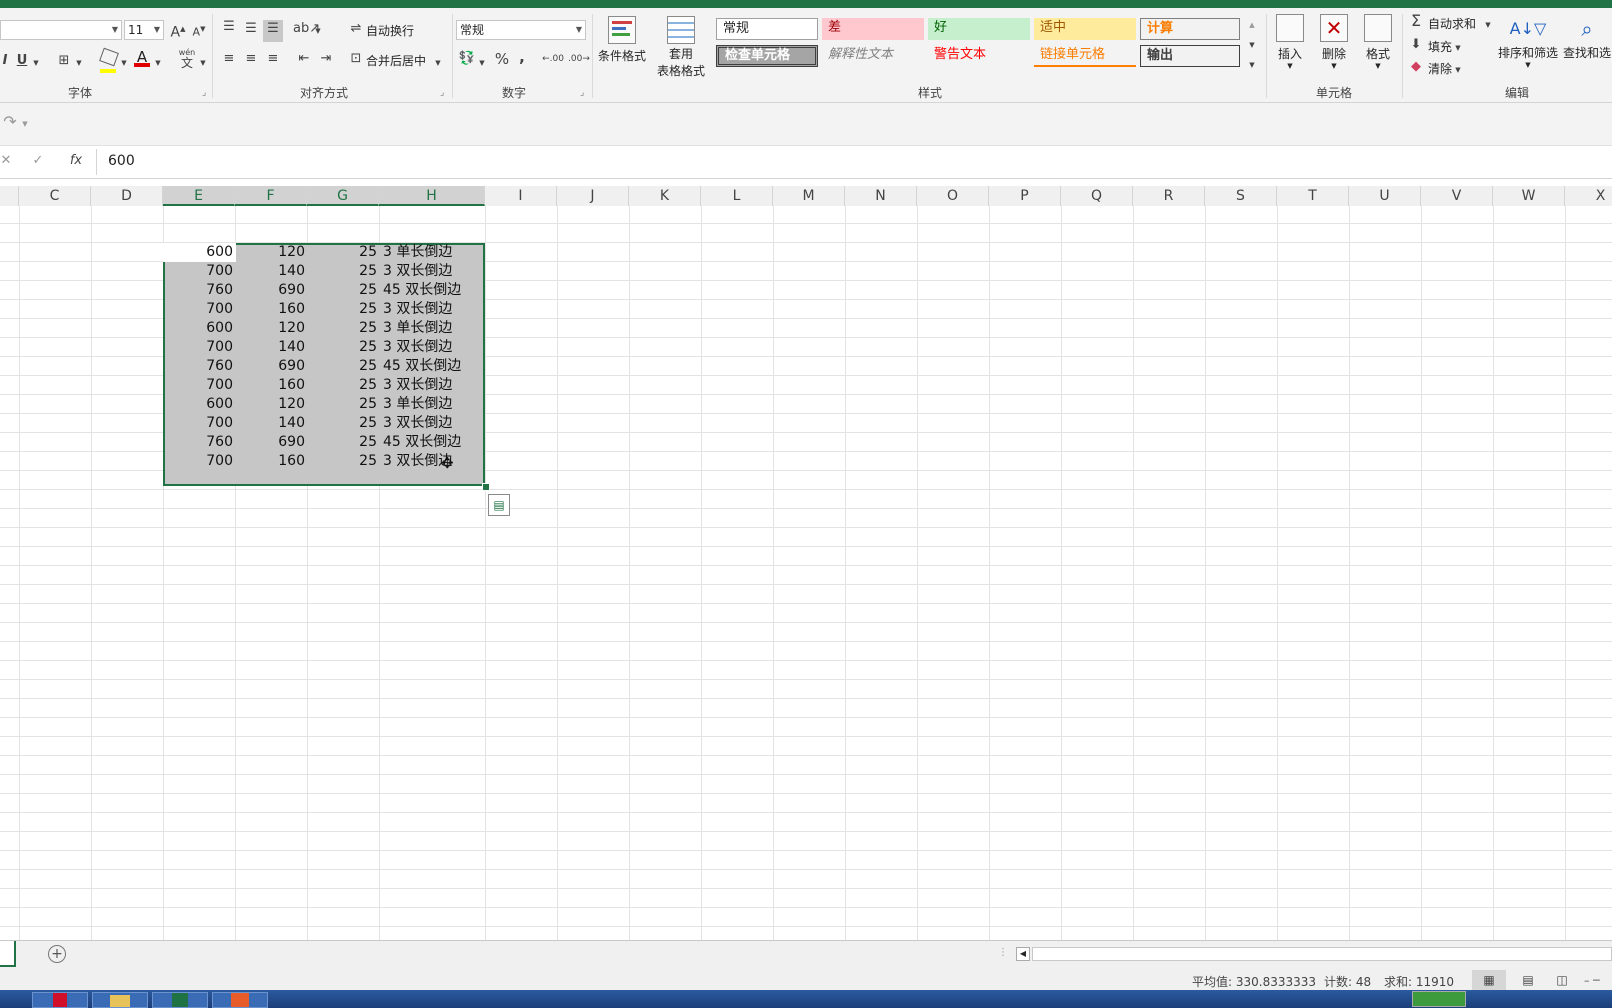  I want to click on column-header-p: P, so click(1025, 196).